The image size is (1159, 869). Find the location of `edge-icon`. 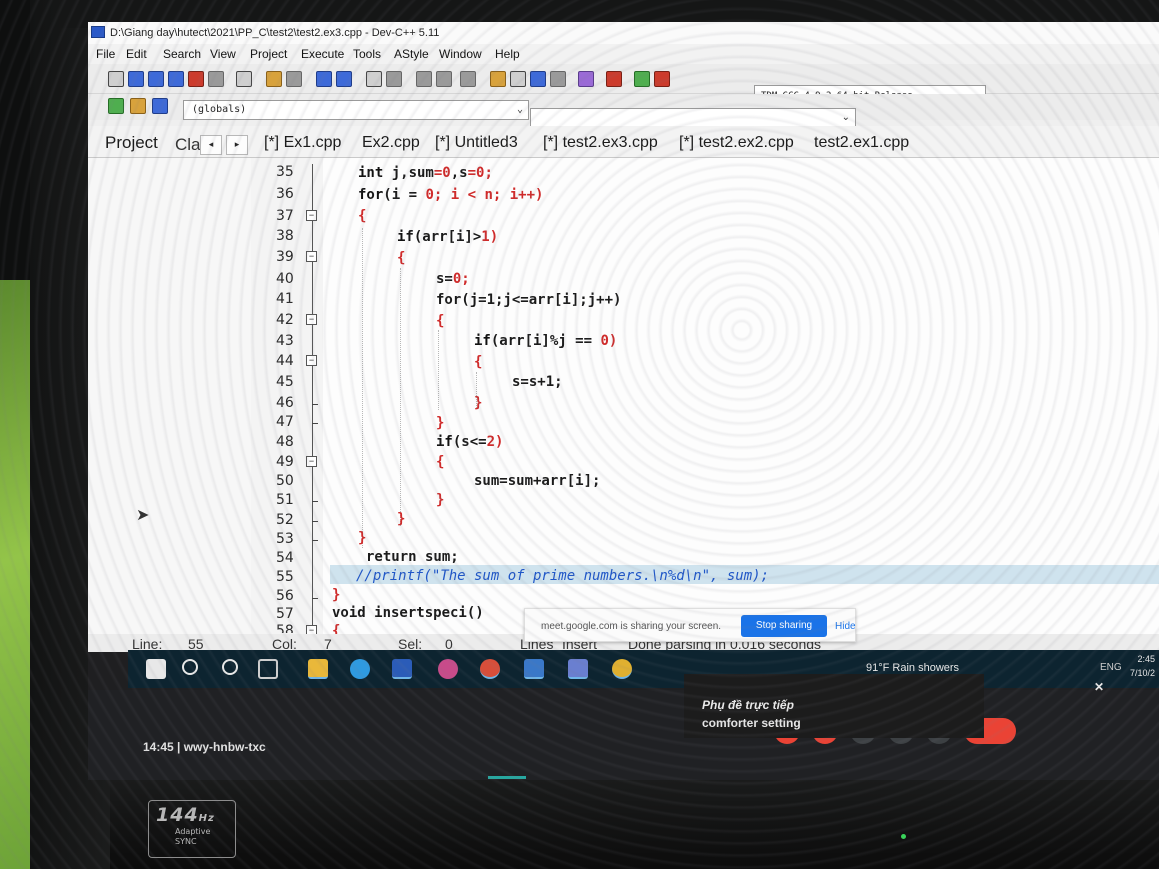

edge-icon is located at coordinates (360, 669).